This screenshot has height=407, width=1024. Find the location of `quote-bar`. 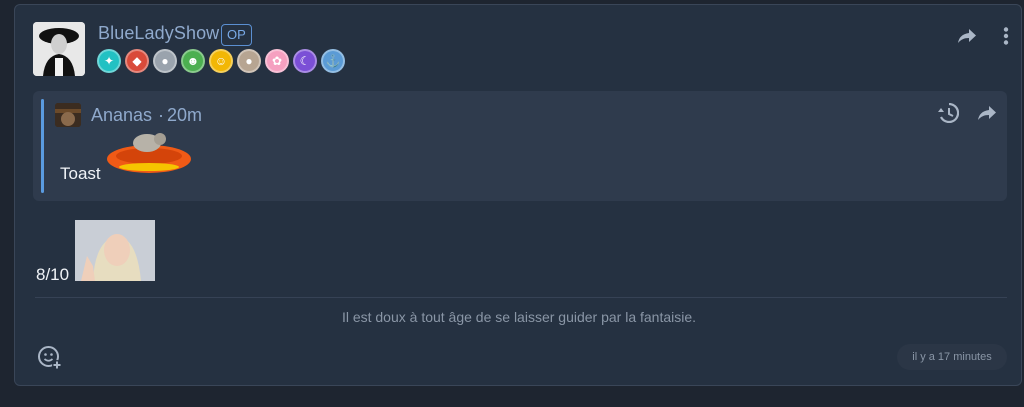

quote-bar is located at coordinates (42, 146).